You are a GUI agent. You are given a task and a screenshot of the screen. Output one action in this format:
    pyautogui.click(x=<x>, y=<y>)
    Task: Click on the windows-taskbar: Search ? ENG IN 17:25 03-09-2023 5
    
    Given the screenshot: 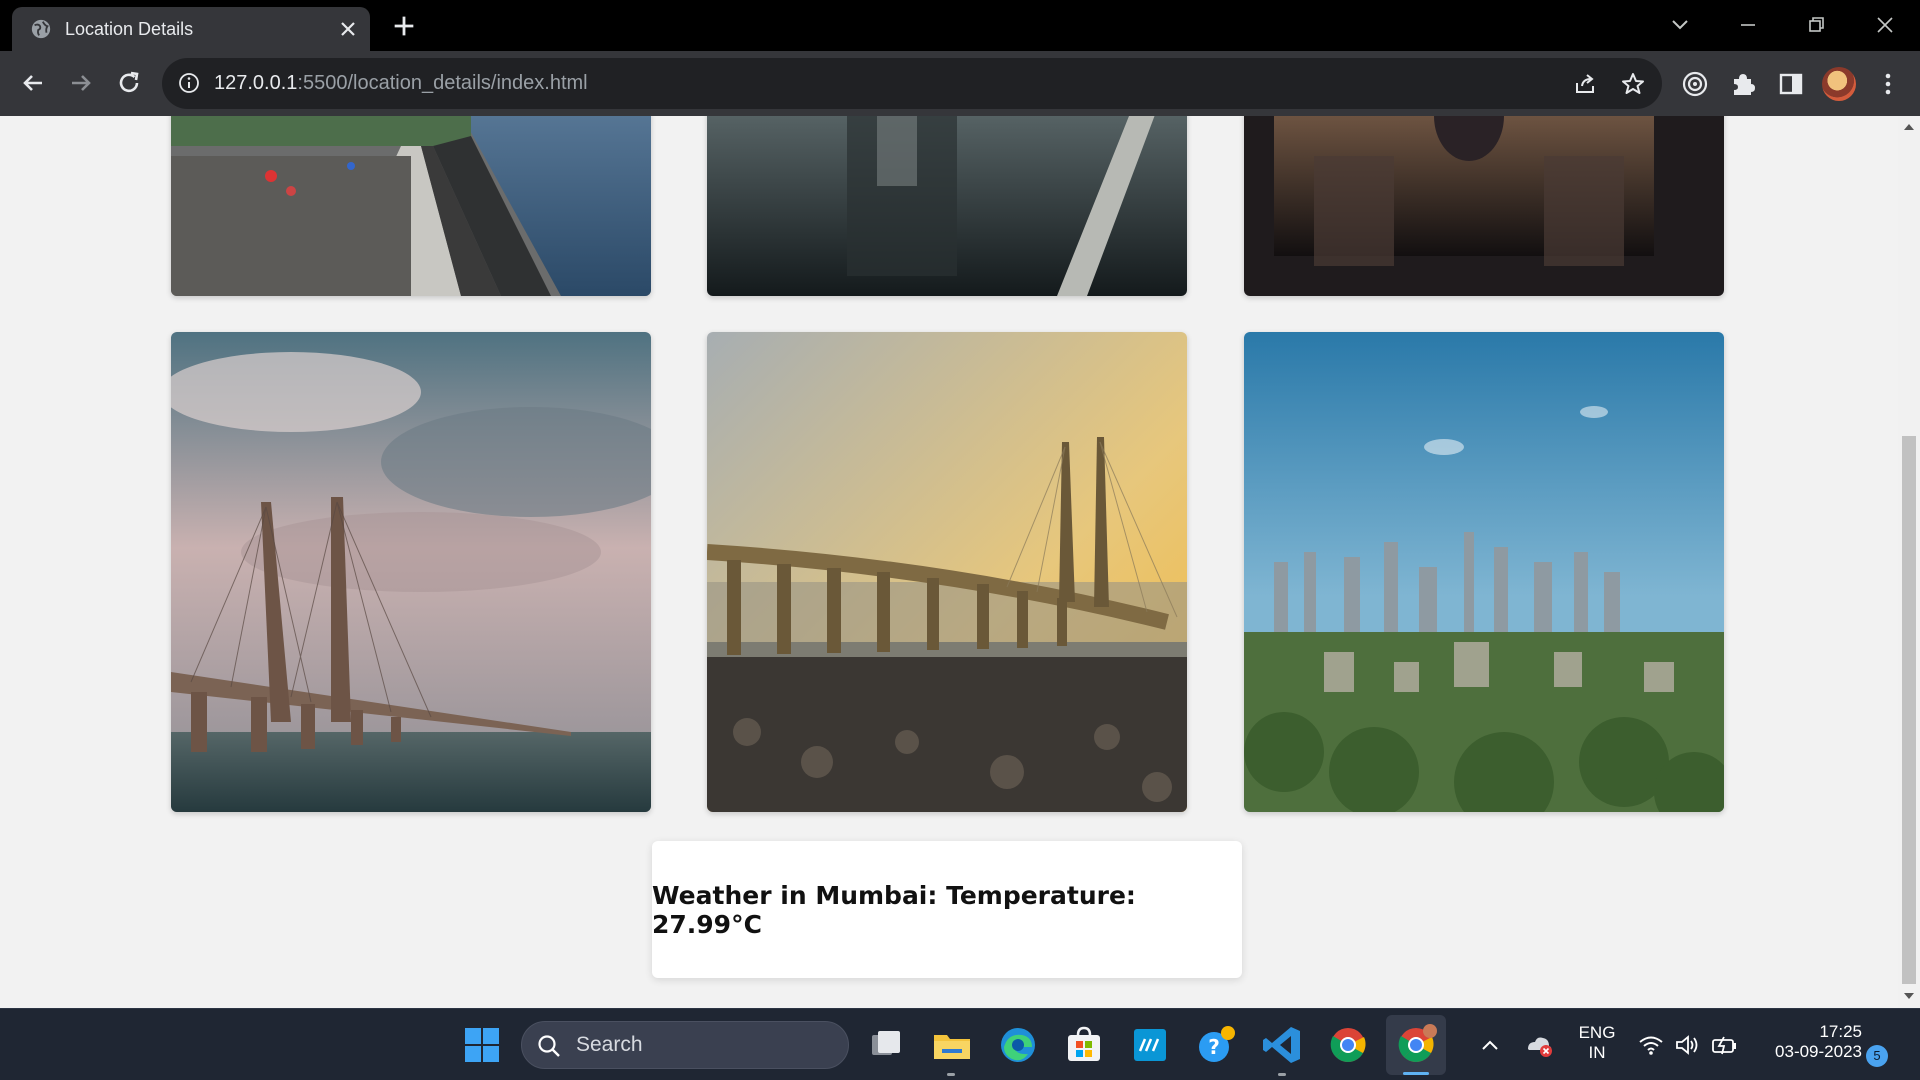 What is the action you would take?
    pyautogui.click(x=960, y=1044)
    